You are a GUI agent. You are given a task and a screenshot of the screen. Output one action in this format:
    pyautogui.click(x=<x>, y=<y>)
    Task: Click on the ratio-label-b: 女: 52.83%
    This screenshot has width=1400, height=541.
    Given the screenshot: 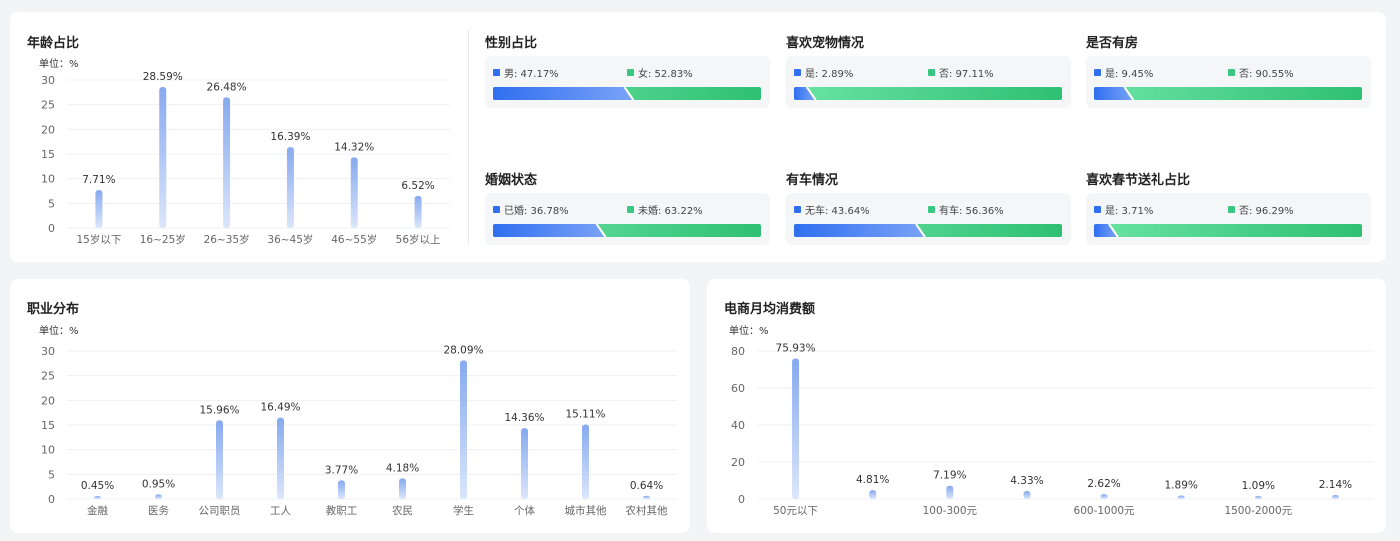 What is the action you would take?
    pyautogui.click(x=665, y=74)
    